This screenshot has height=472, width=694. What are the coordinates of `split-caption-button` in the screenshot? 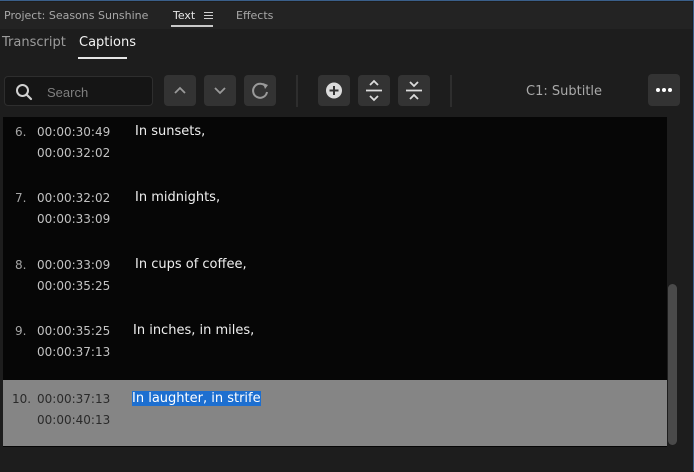 It's located at (374, 90).